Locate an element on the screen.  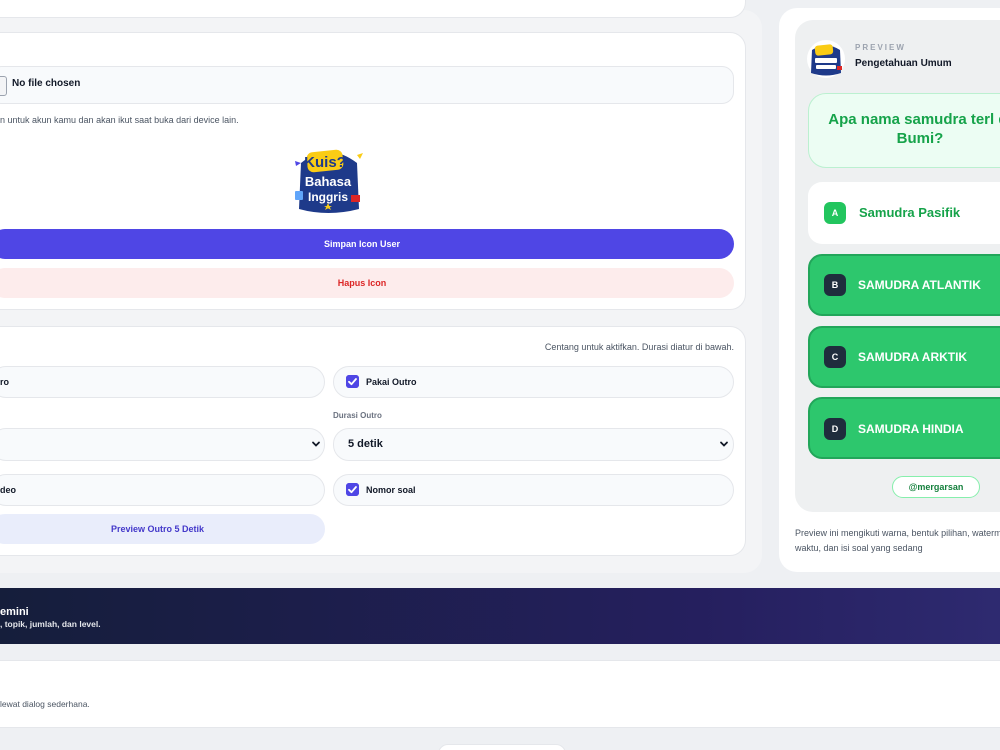
option-b-text: SAMUDRA ATLANTIK is located at coordinates (919, 285).